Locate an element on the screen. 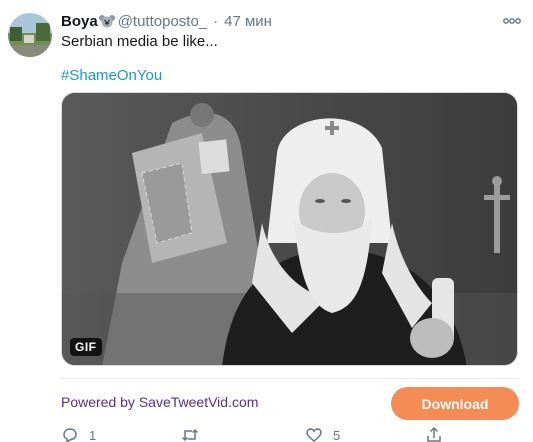 This screenshot has width=533, height=442. avatar-image is located at coordinates (30, 35).